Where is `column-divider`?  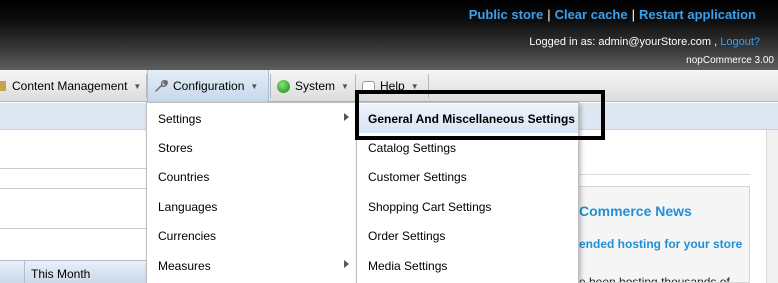
column-divider is located at coordinates (24, 272).